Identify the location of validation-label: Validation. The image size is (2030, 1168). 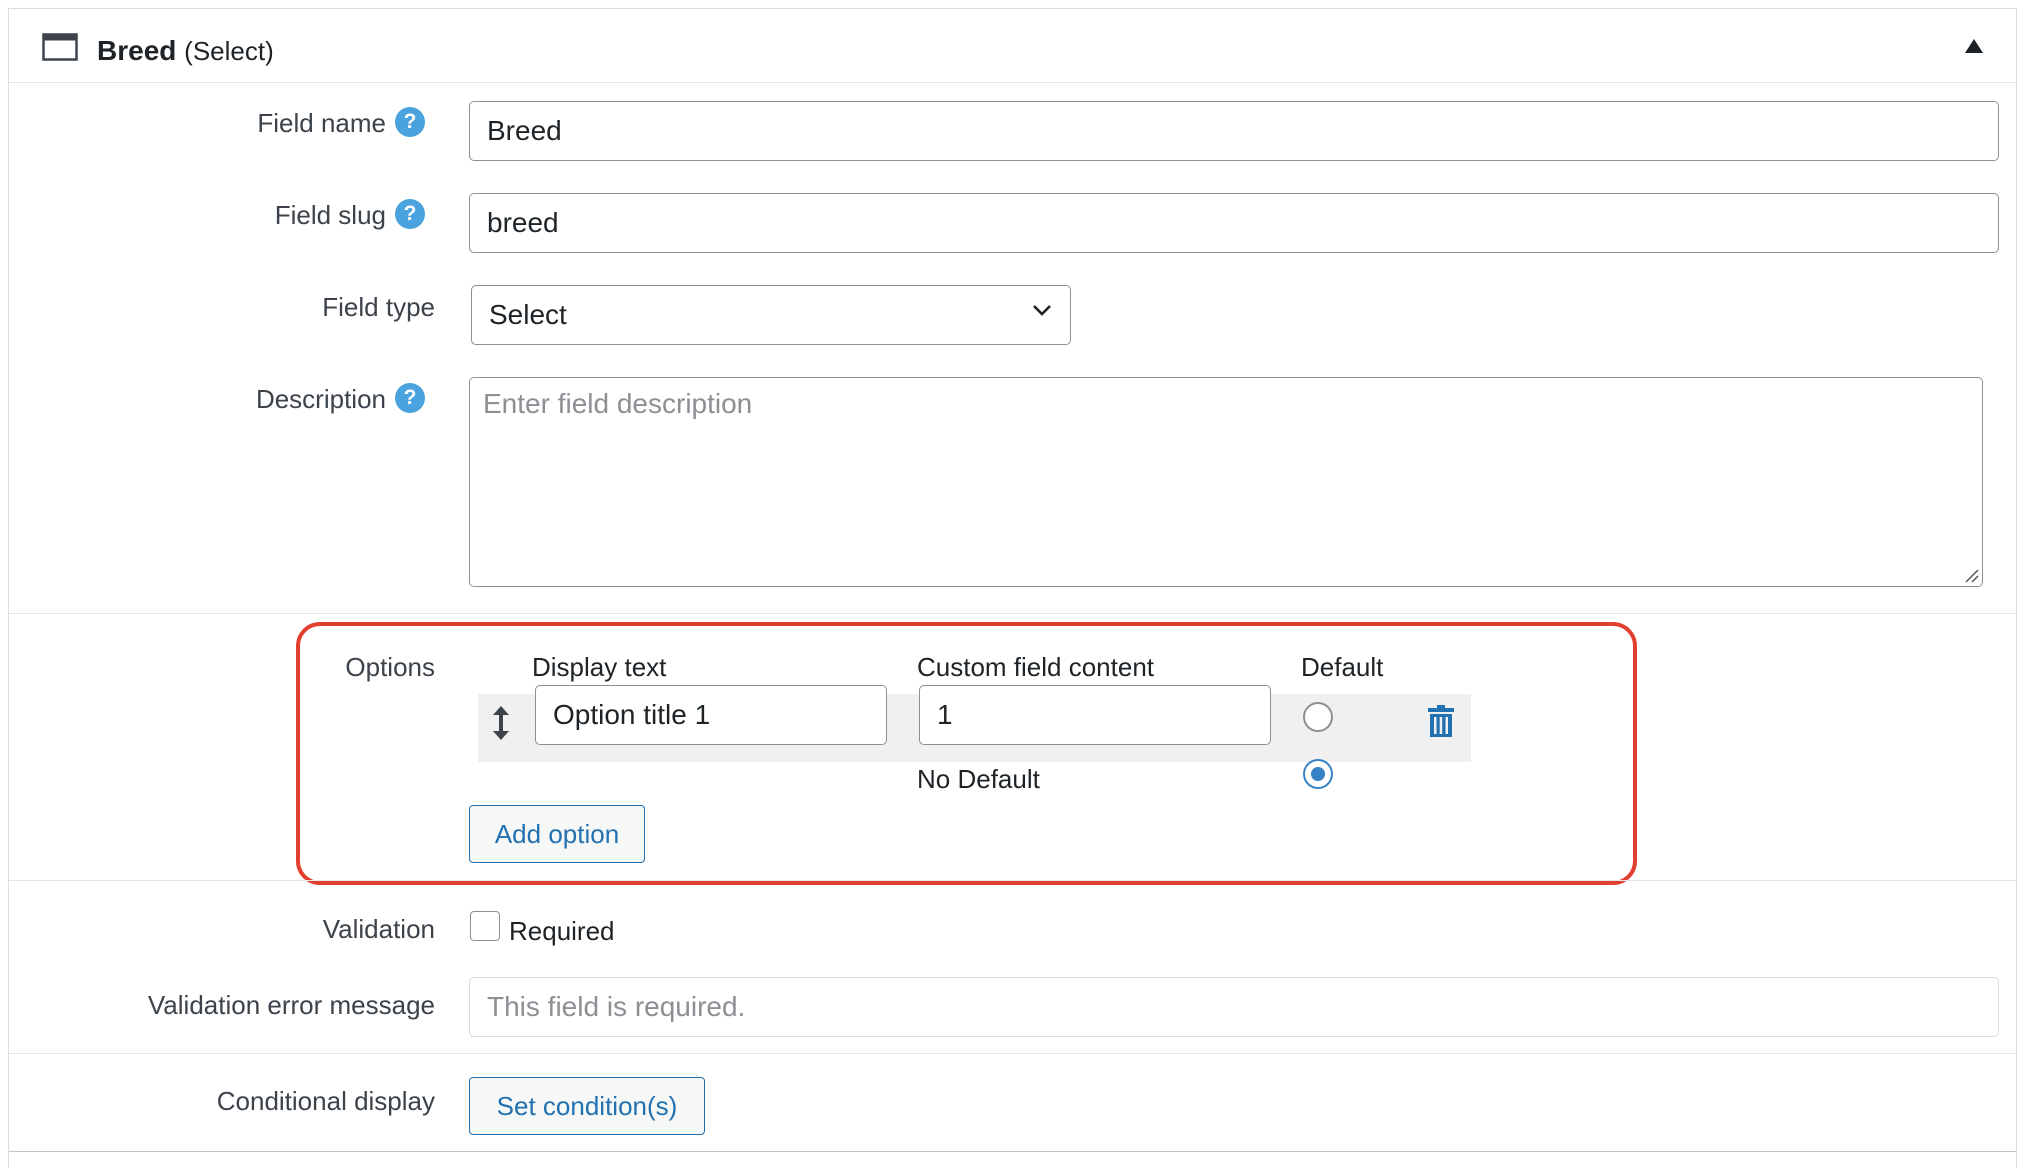
(378, 929).